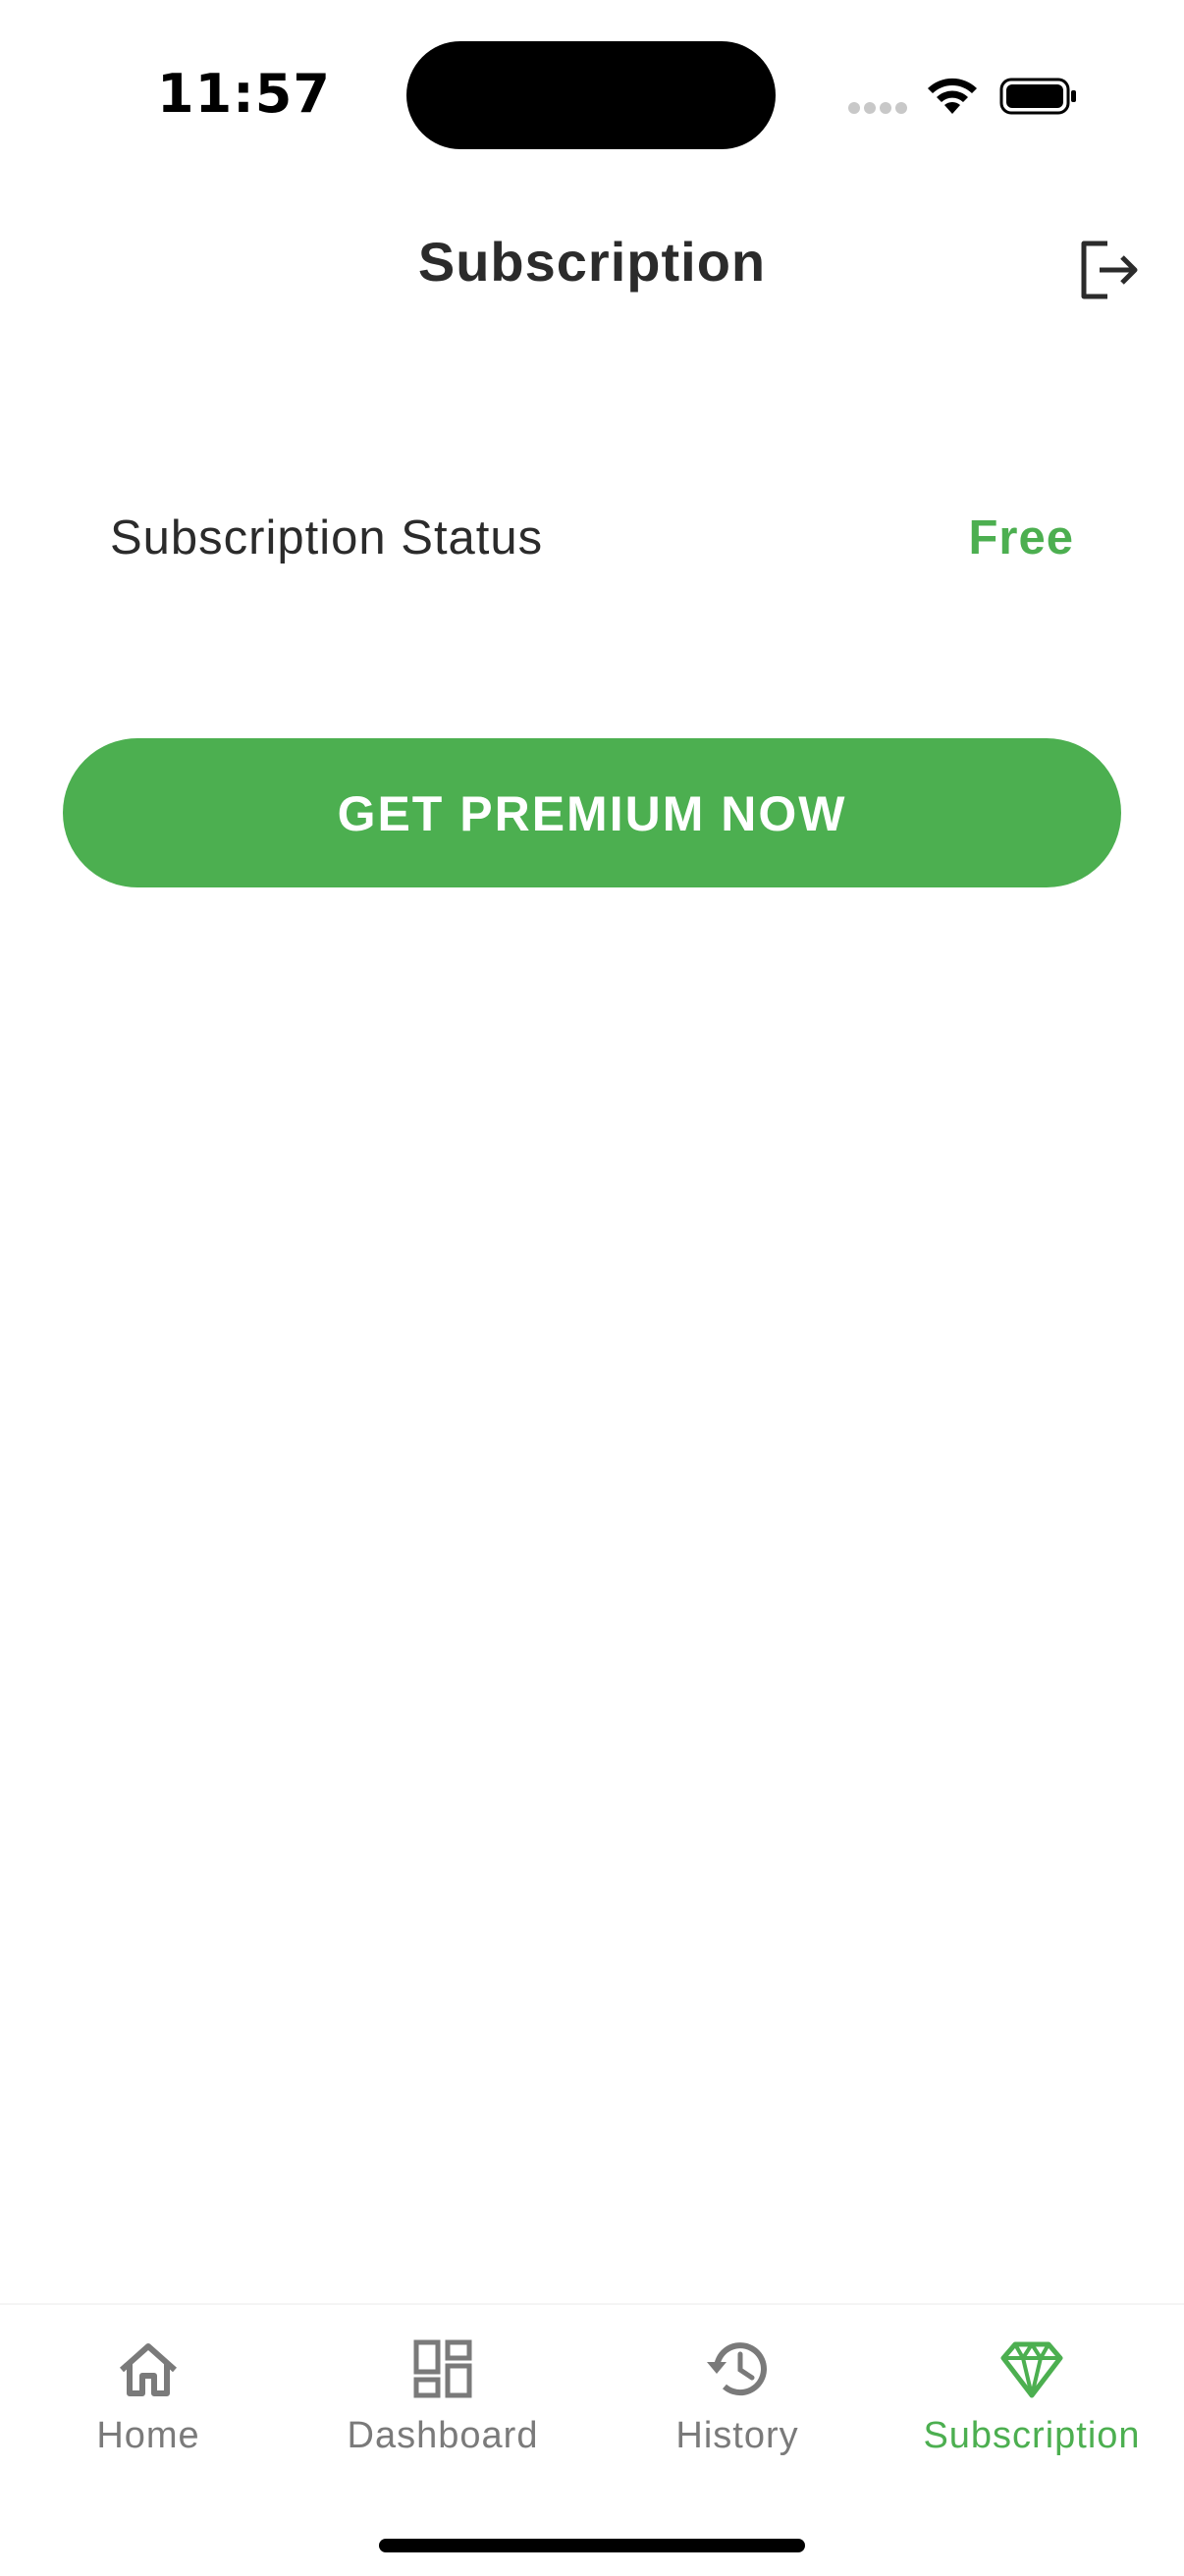 The image size is (1184, 2576). I want to click on dynamic-island, so click(591, 95).